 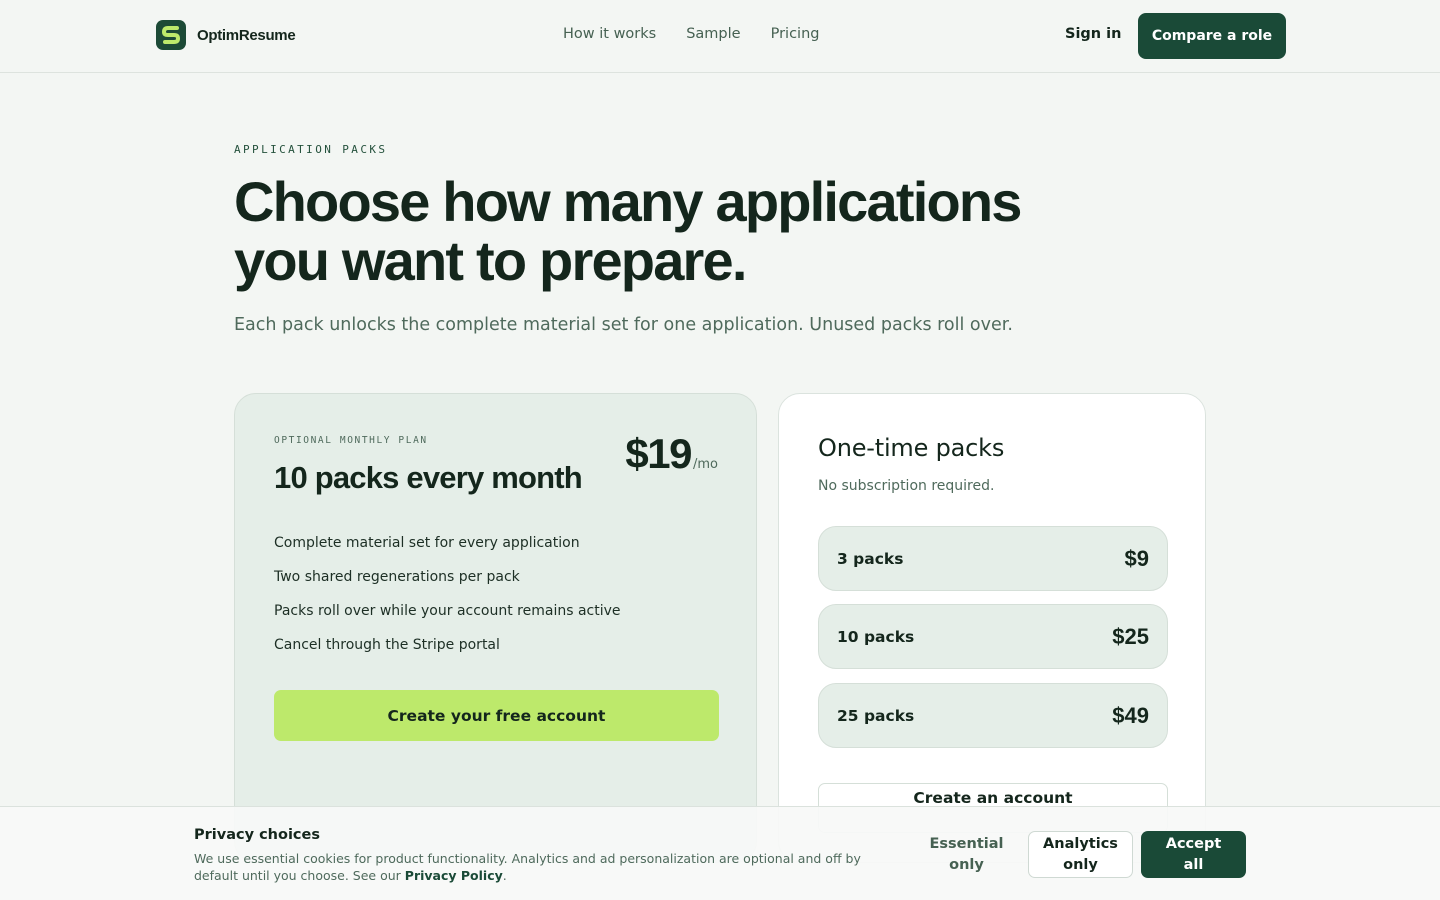 I want to click on cookie-text-end: ., so click(x=504, y=875).